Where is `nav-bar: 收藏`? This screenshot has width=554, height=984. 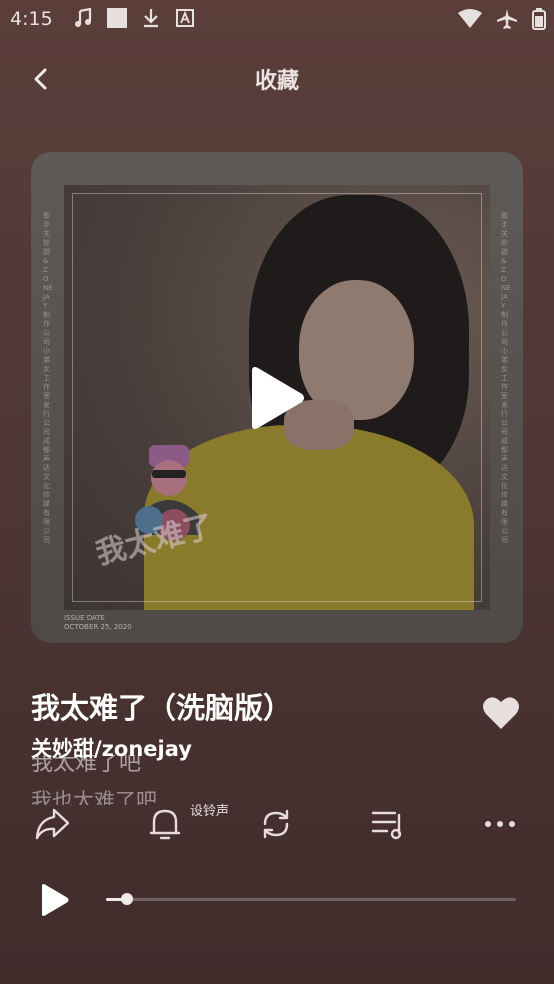
nav-bar: 收藏 is located at coordinates (277, 79).